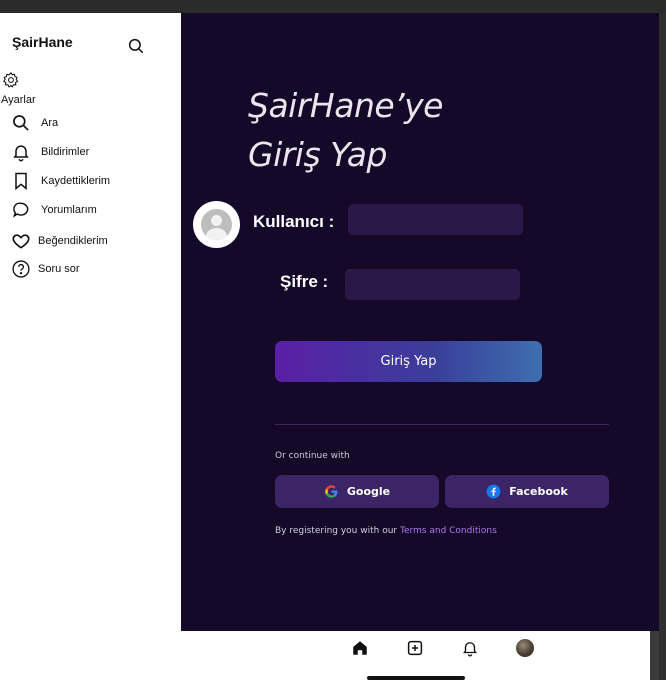 Image resolution: width=666 pixels, height=680 pixels. Describe the element at coordinates (34, 123) in the screenshot. I see `sidebar-item-search: Ara` at that location.